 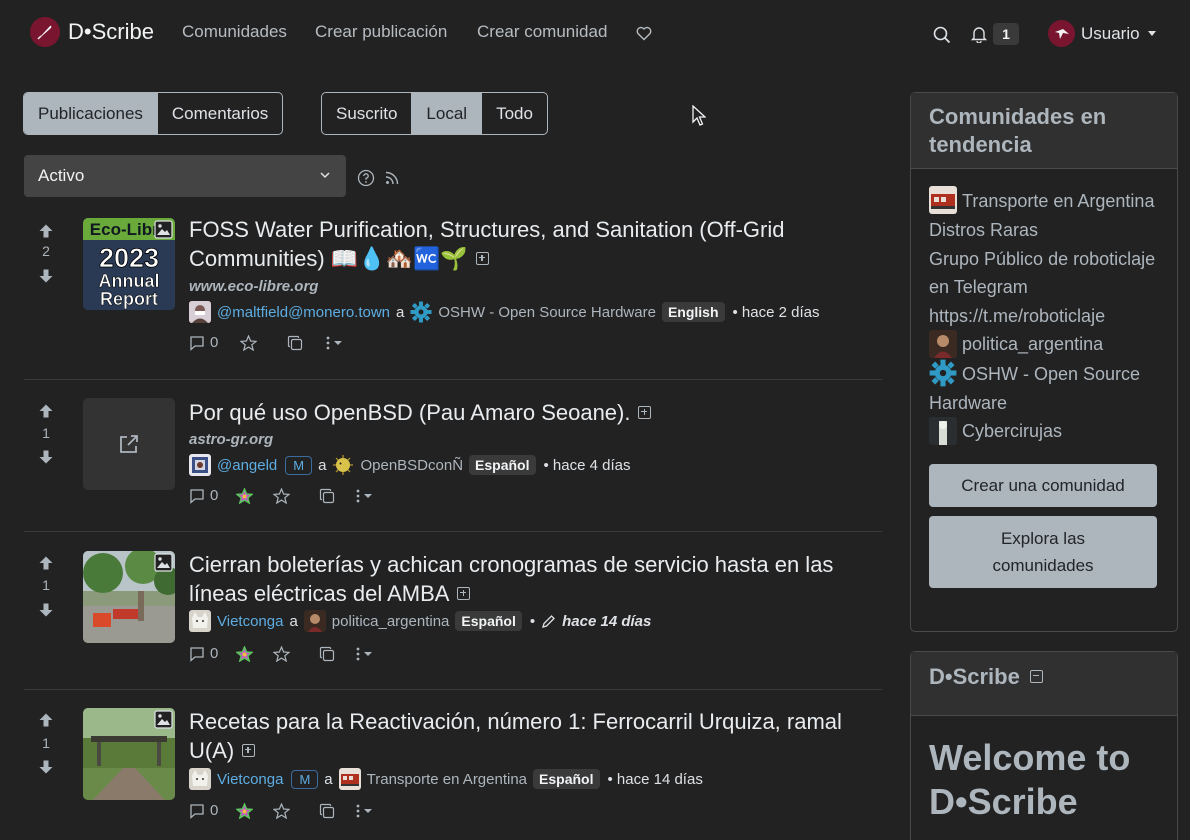 I want to click on post-community: politica_argentina, so click(x=391, y=621).